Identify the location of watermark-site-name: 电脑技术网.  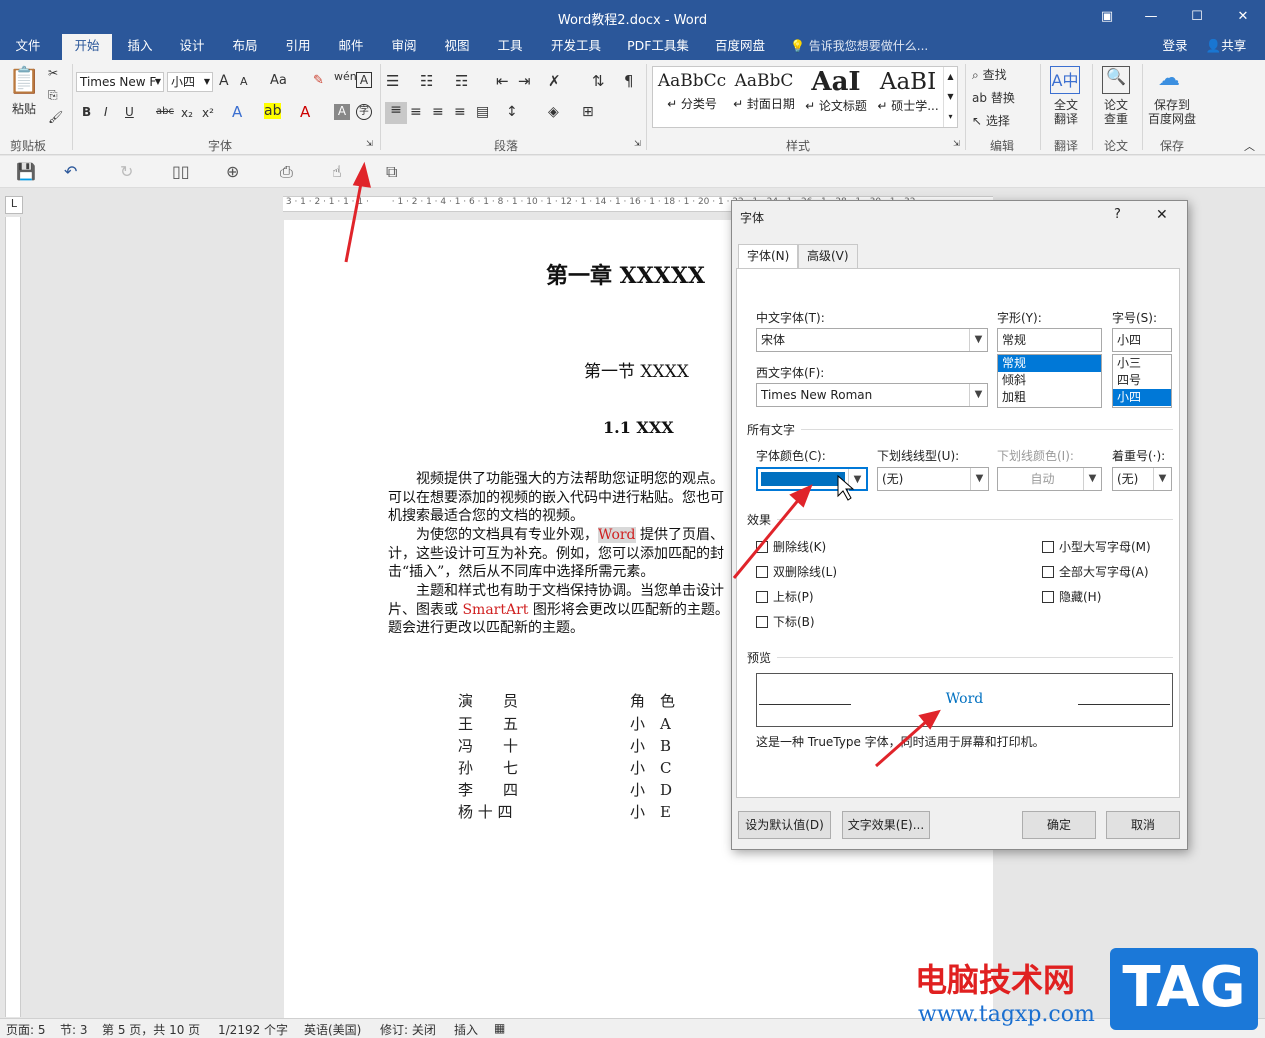
(995, 980).